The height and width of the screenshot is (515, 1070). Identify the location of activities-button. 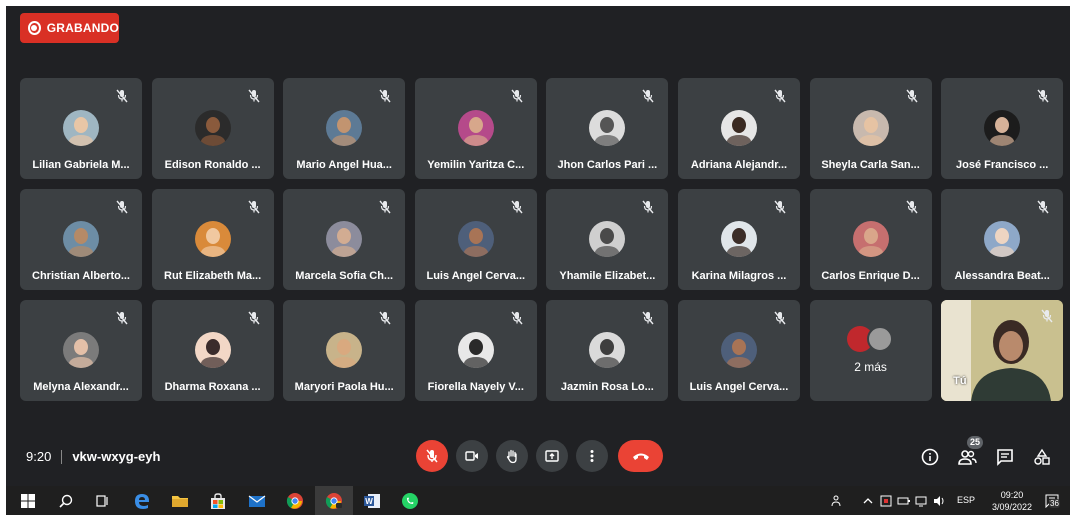
(1042, 457).